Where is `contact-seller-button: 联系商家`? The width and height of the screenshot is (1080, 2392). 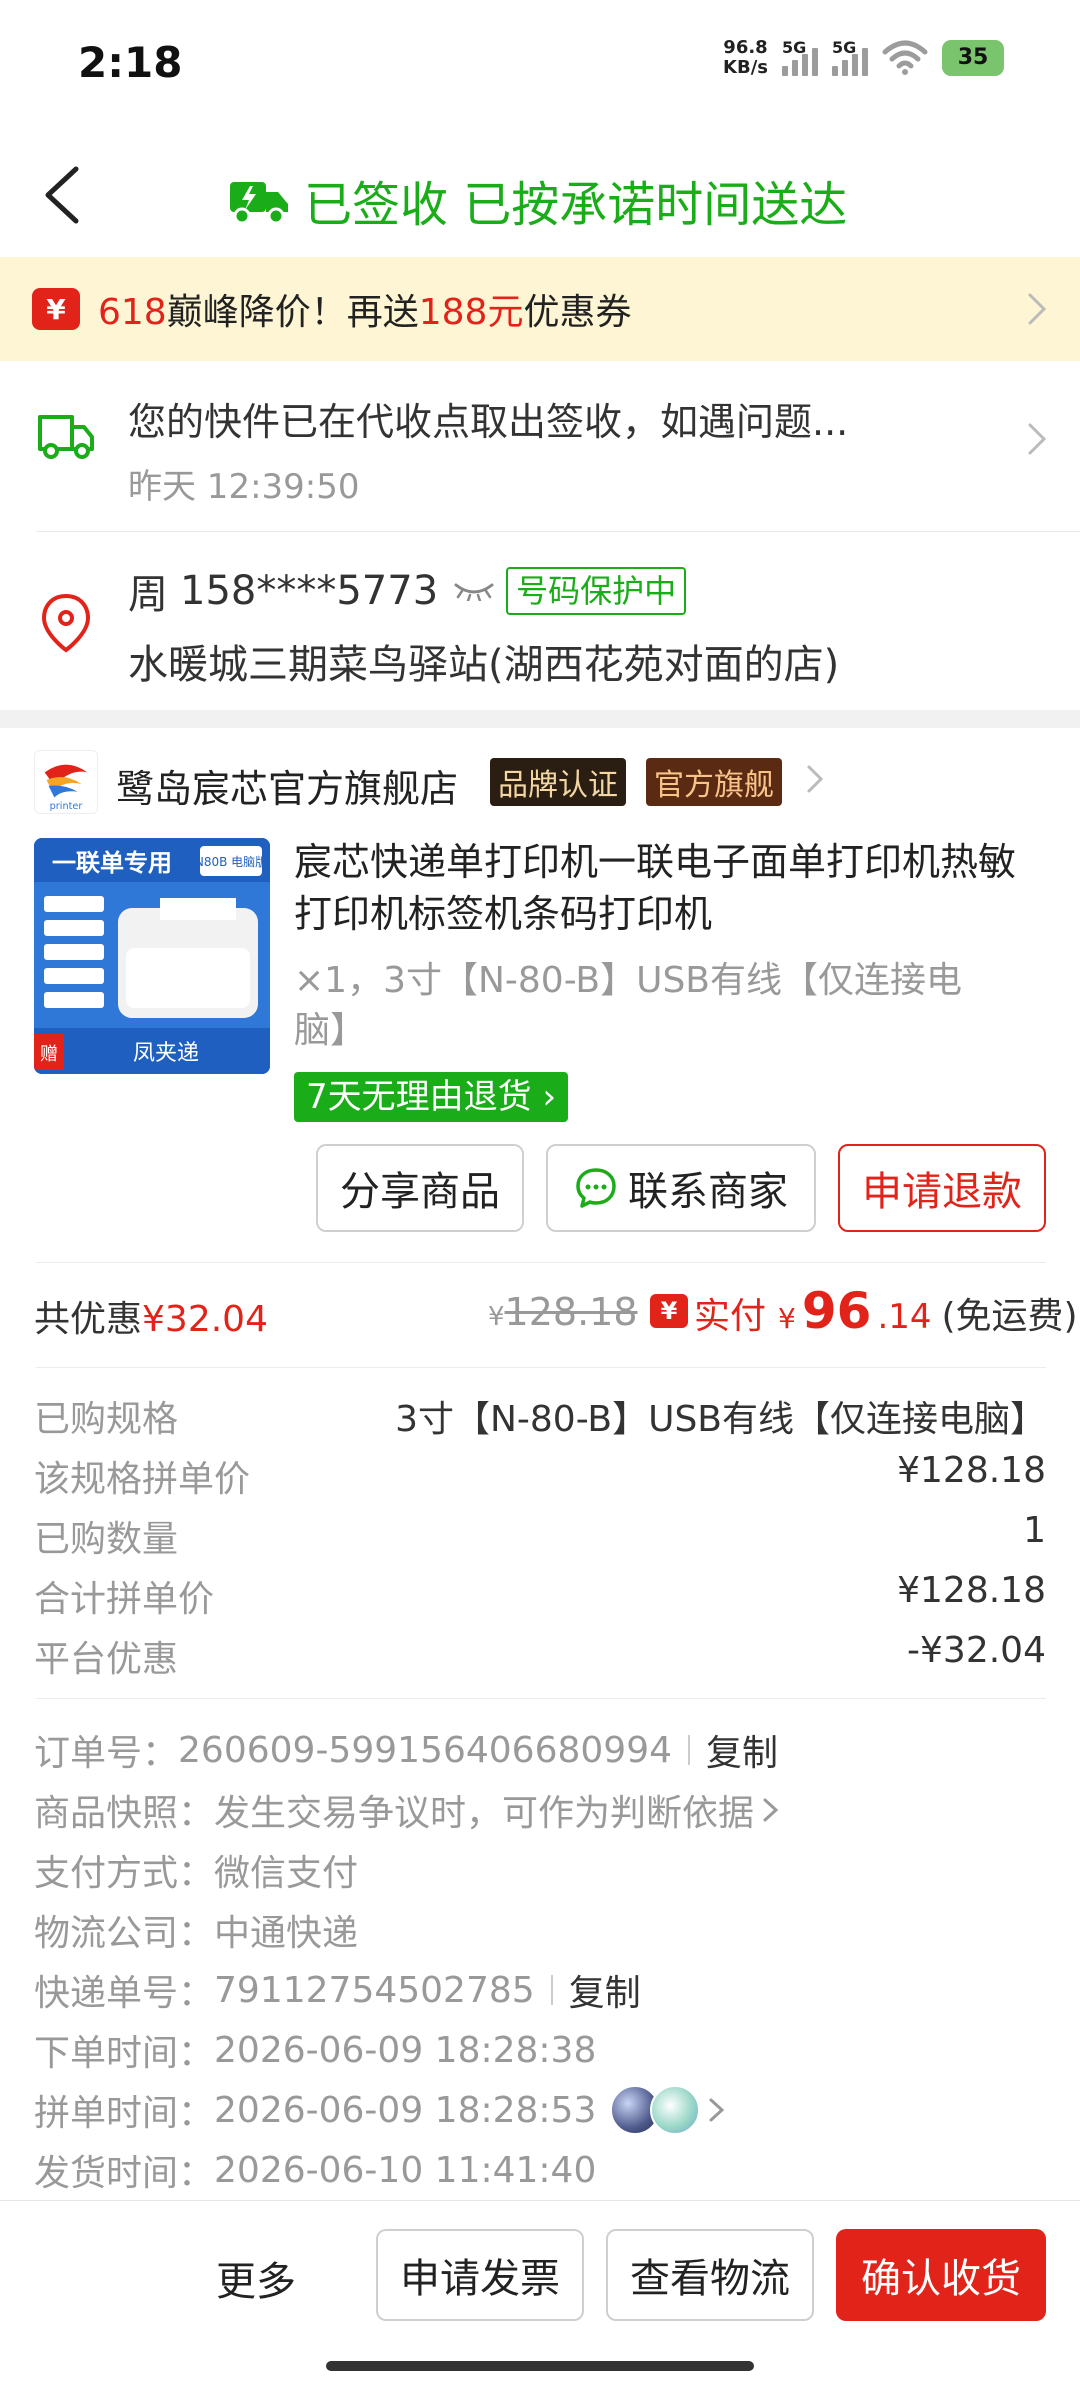
contact-seller-button: 联系商家 is located at coordinates (681, 1188).